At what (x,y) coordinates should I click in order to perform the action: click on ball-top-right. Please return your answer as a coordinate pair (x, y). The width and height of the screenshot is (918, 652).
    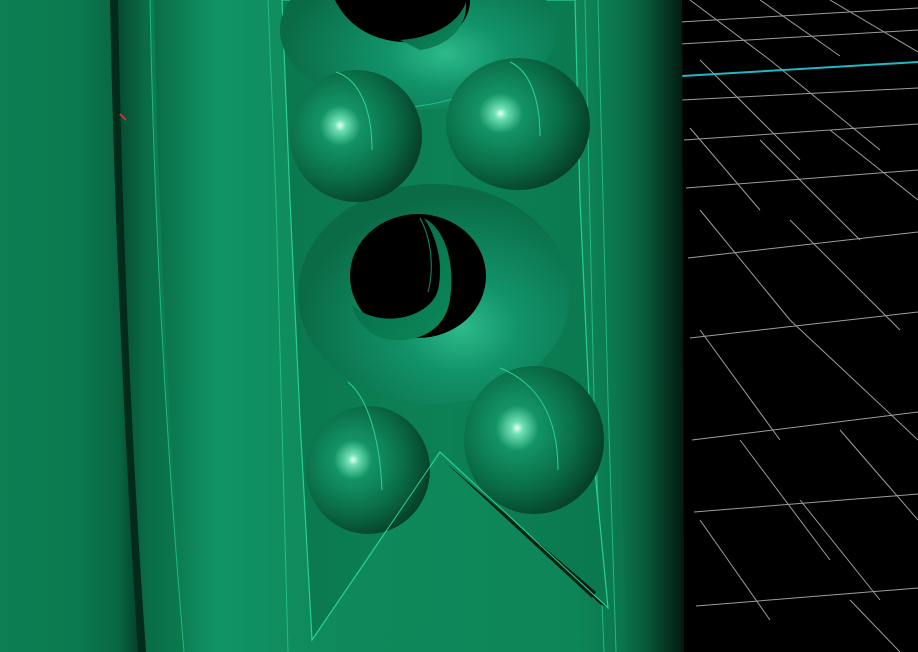
    Looking at the image, I should click on (518, 124).